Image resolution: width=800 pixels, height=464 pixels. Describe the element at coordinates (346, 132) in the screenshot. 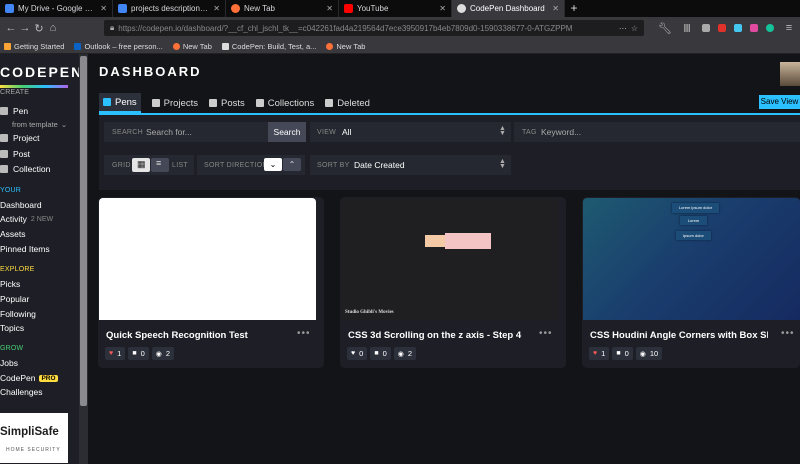

I see `view-select: All` at that location.